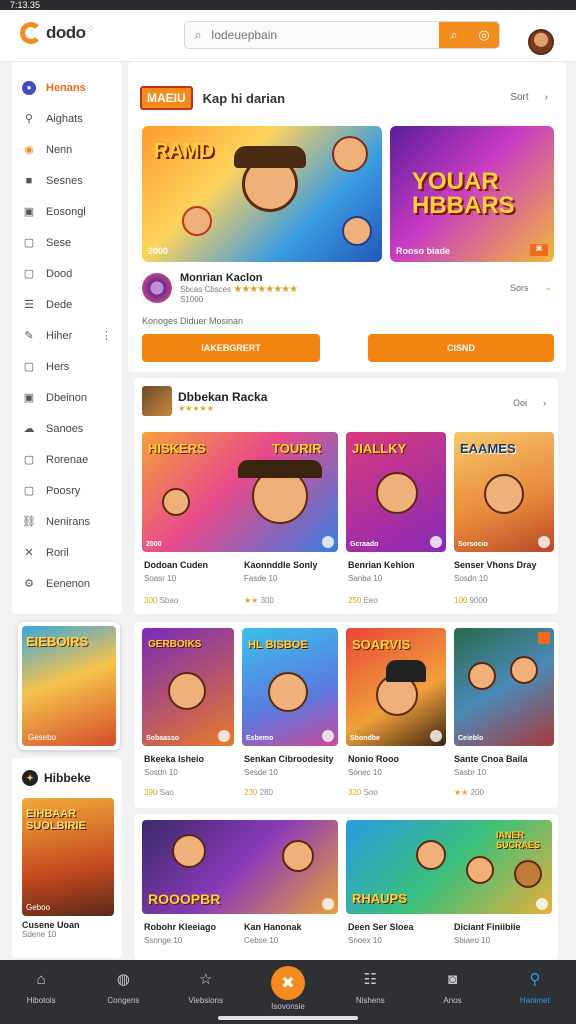 The width and height of the screenshot is (576, 1024). I want to click on widget-title: Hibbeke, so click(67, 778).